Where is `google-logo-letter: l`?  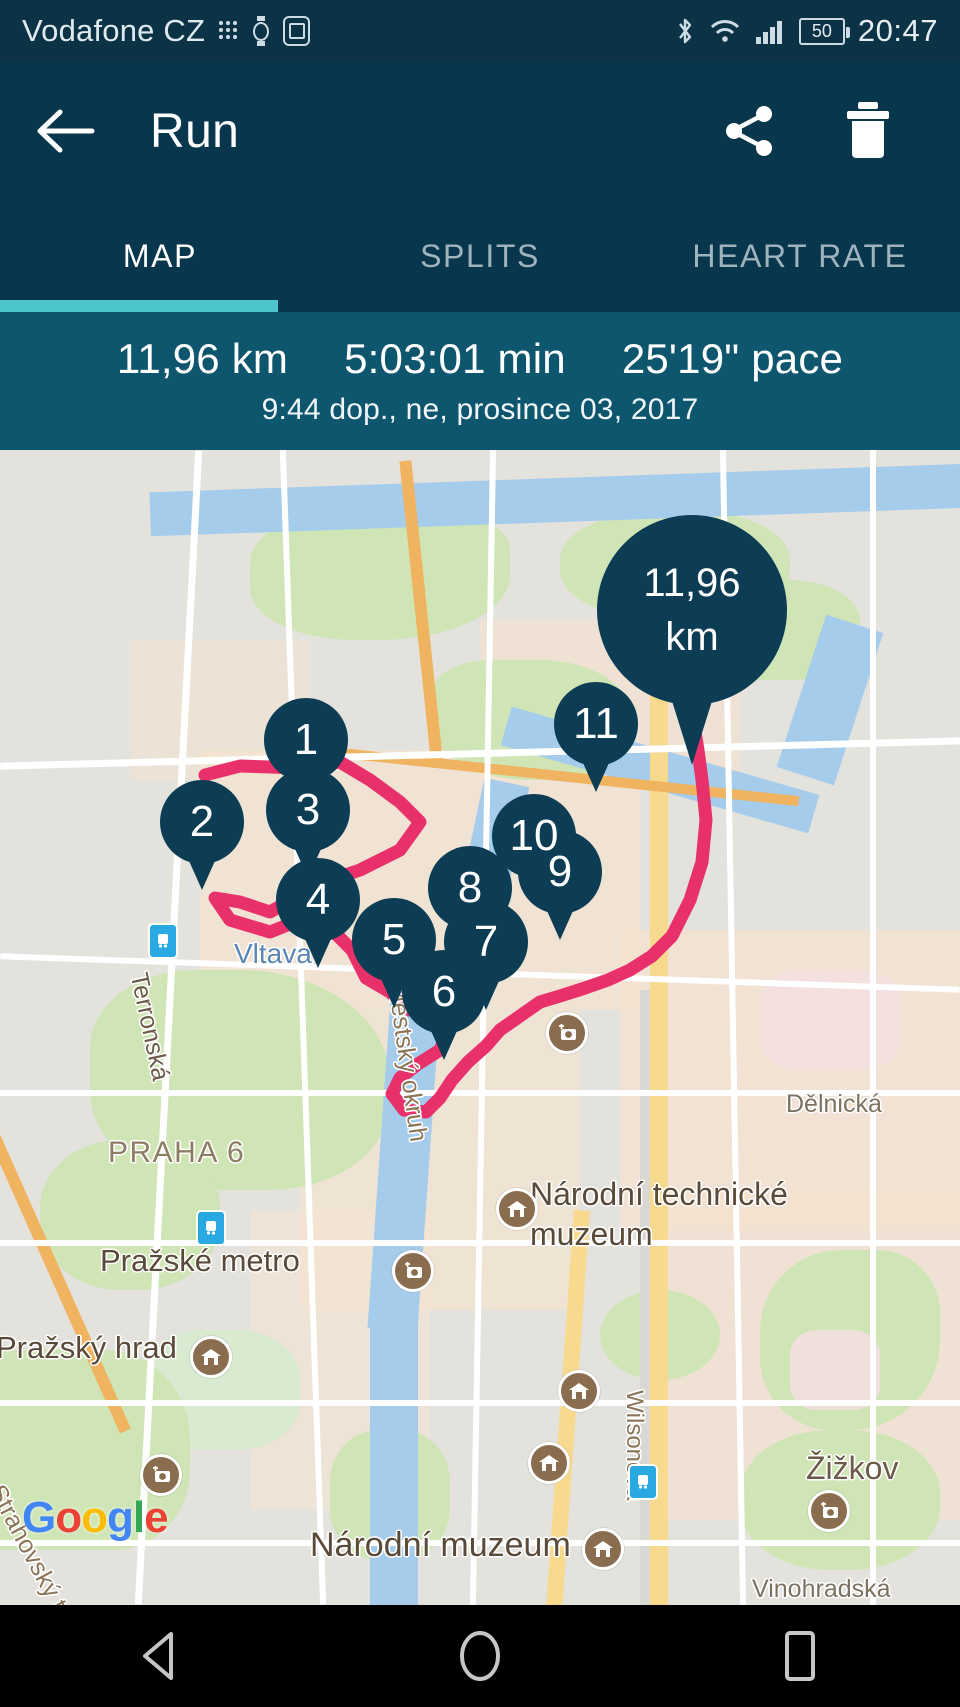 google-logo-letter: l is located at coordinates (138, 1517).